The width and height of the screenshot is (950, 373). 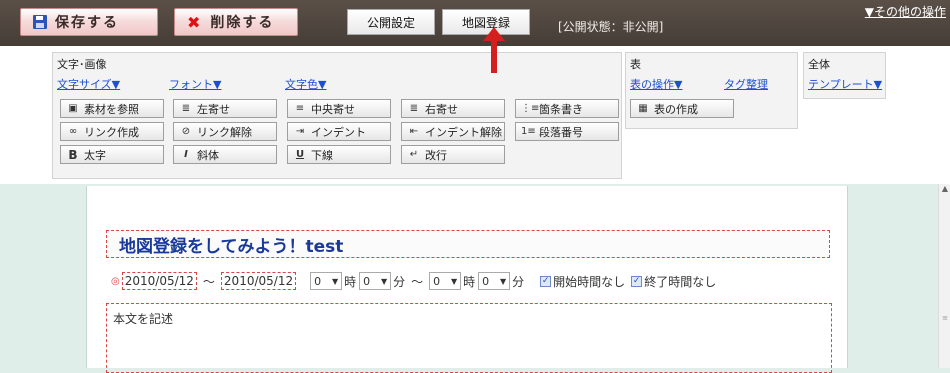 What do you see at coordinates (367, 281) in the screenshot?
I see `start-minute-value: 0` at bounding box center [367, 281].